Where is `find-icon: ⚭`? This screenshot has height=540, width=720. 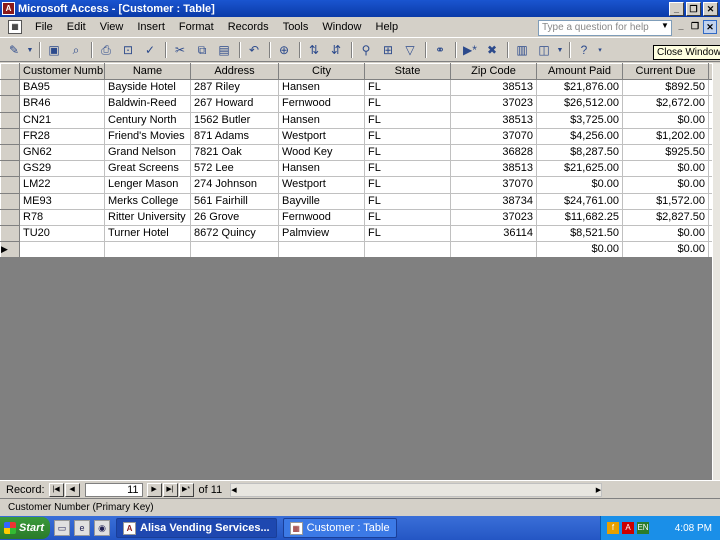
find-icon: ⚭ is located at coordinates (440, 50).